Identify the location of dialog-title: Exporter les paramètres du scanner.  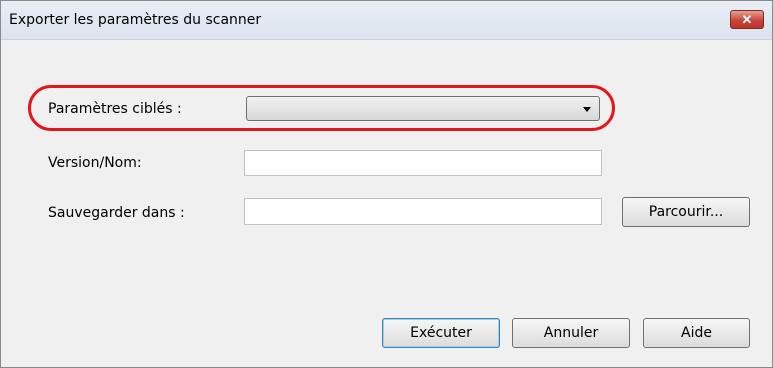
(135, 20).